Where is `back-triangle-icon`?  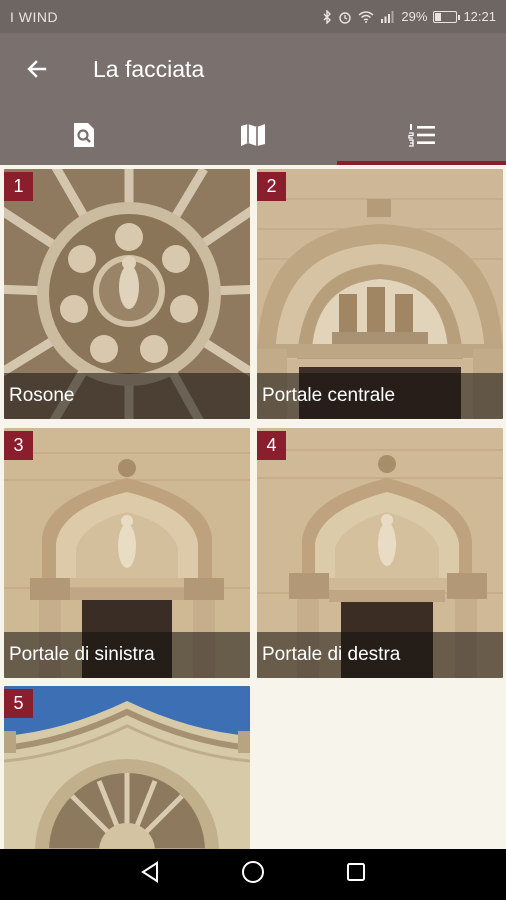
back-triangle-icon is located at coordinates (150, 872).